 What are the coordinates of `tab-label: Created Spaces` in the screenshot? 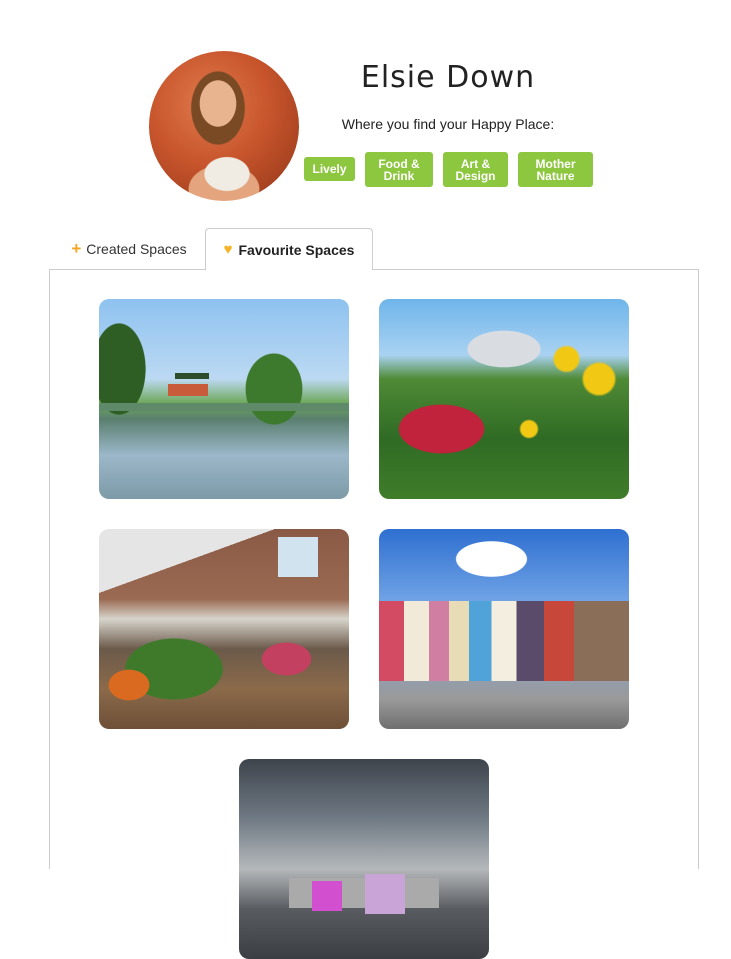 It's located at (136, 249).